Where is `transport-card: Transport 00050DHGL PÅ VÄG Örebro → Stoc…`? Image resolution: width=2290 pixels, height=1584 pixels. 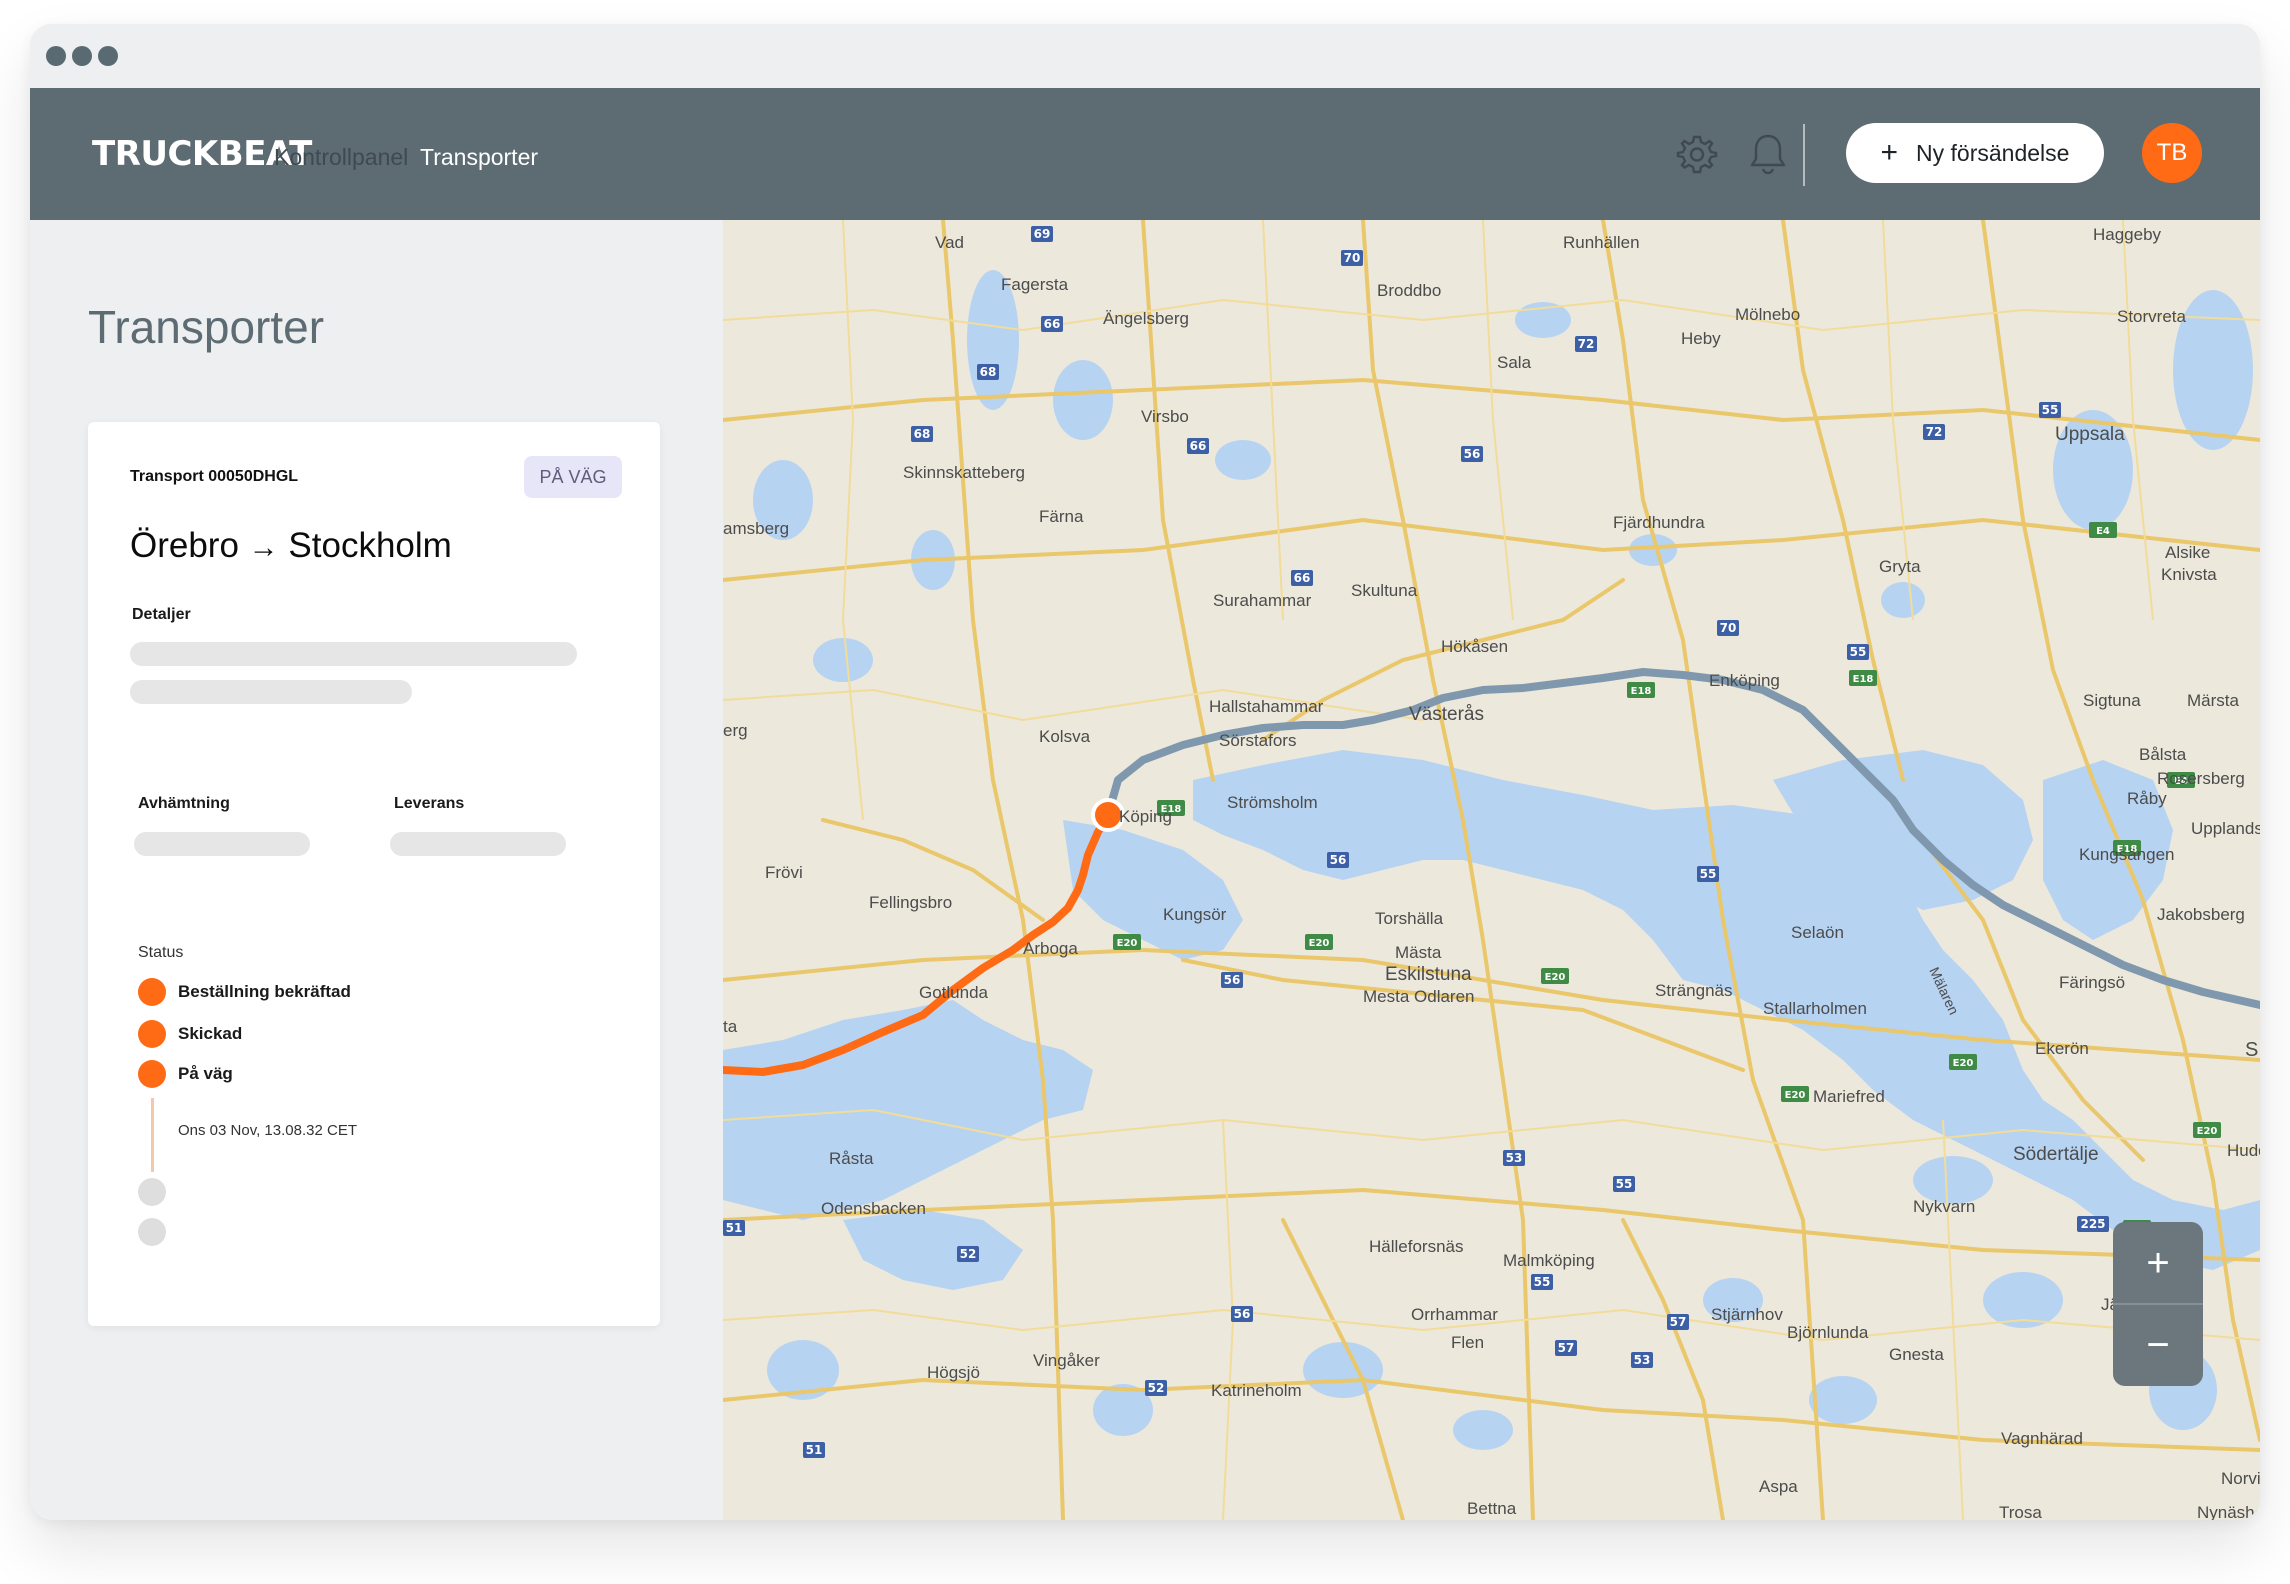
transport-card: Transport 00050DHGL PÅ VÄG Örebro → Stoc… is located at coordinates (374, 874).